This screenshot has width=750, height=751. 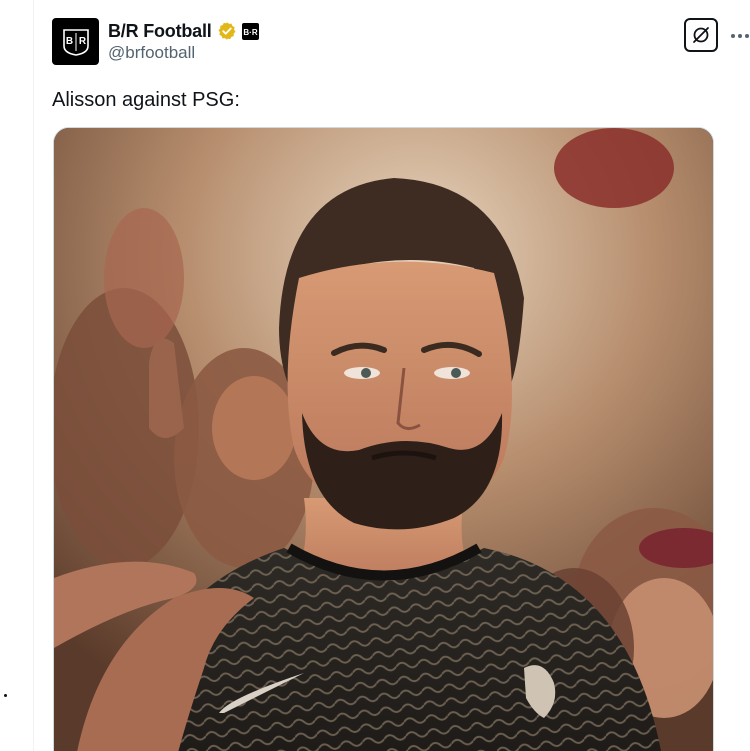 What do you see at coordinates (146, 100) in the screenshot?
I see `tweet-text: Alisson against PSG:` at bounding box center [146, 100].